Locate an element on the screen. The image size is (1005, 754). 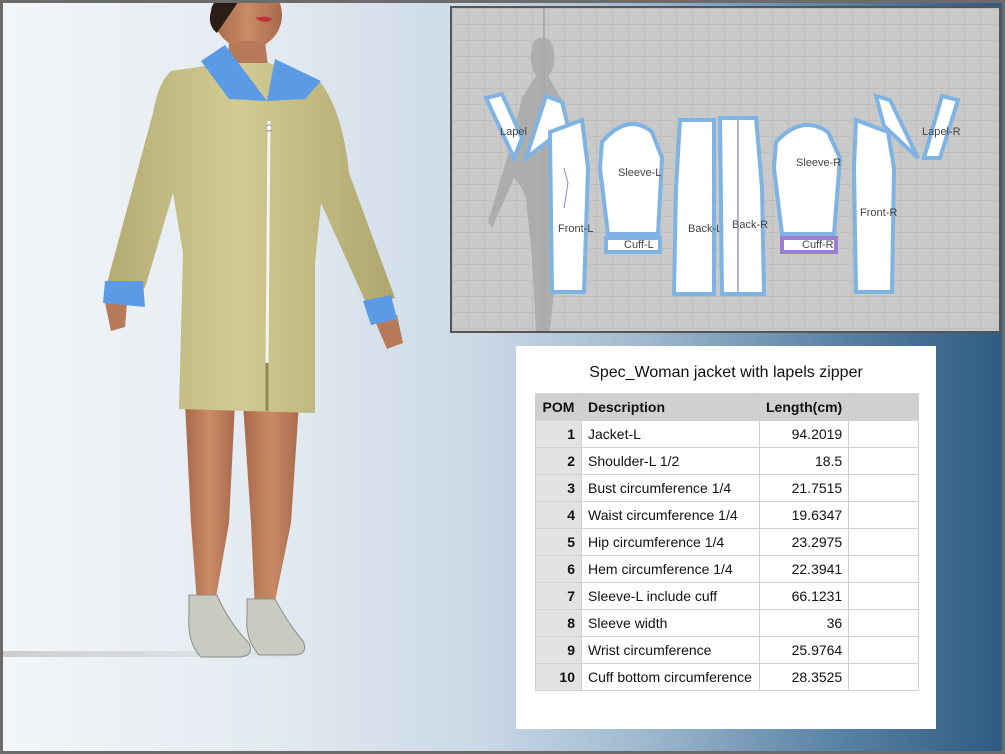
table-row: 1 Jacket-L 94.2019 is located at coordinates (727, 434).